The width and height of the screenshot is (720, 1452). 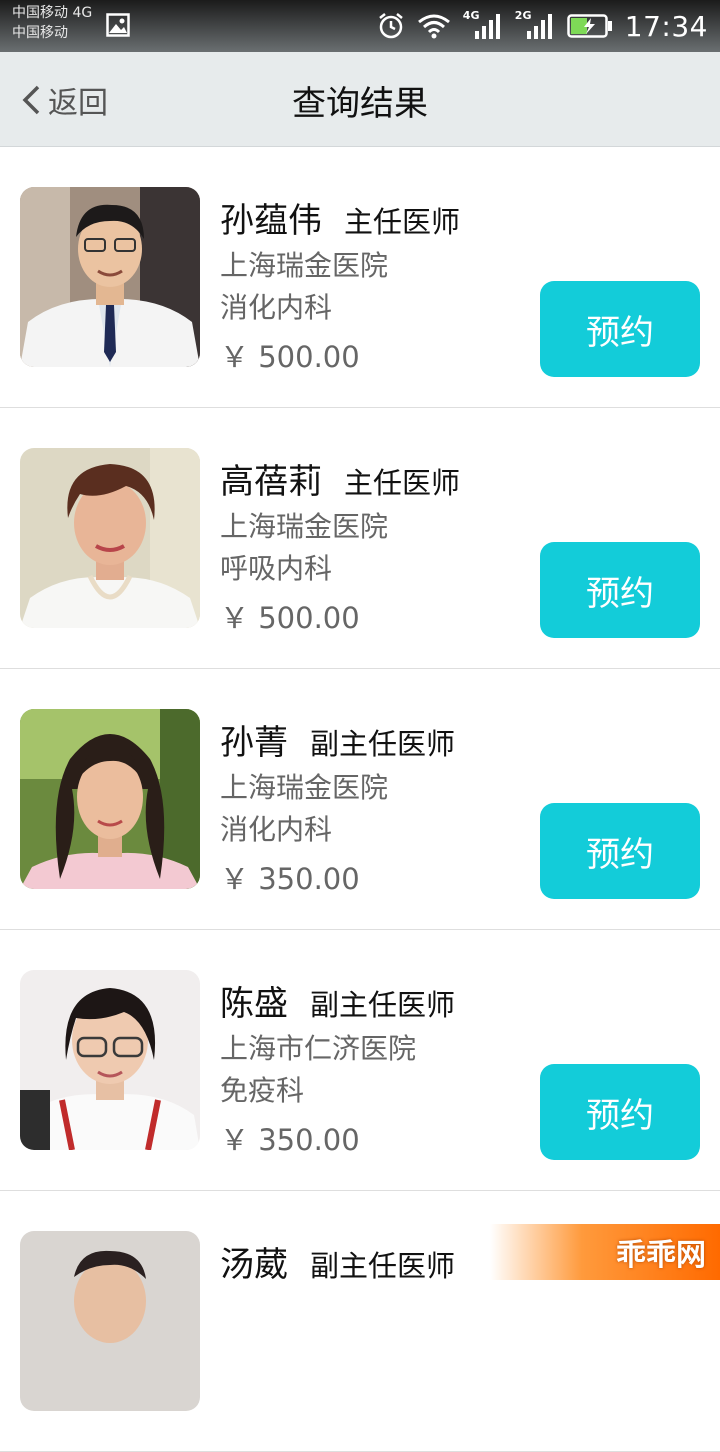 I want to click on doctor-hospital: 上海市仁济医院, so click(x=318, y=1048).